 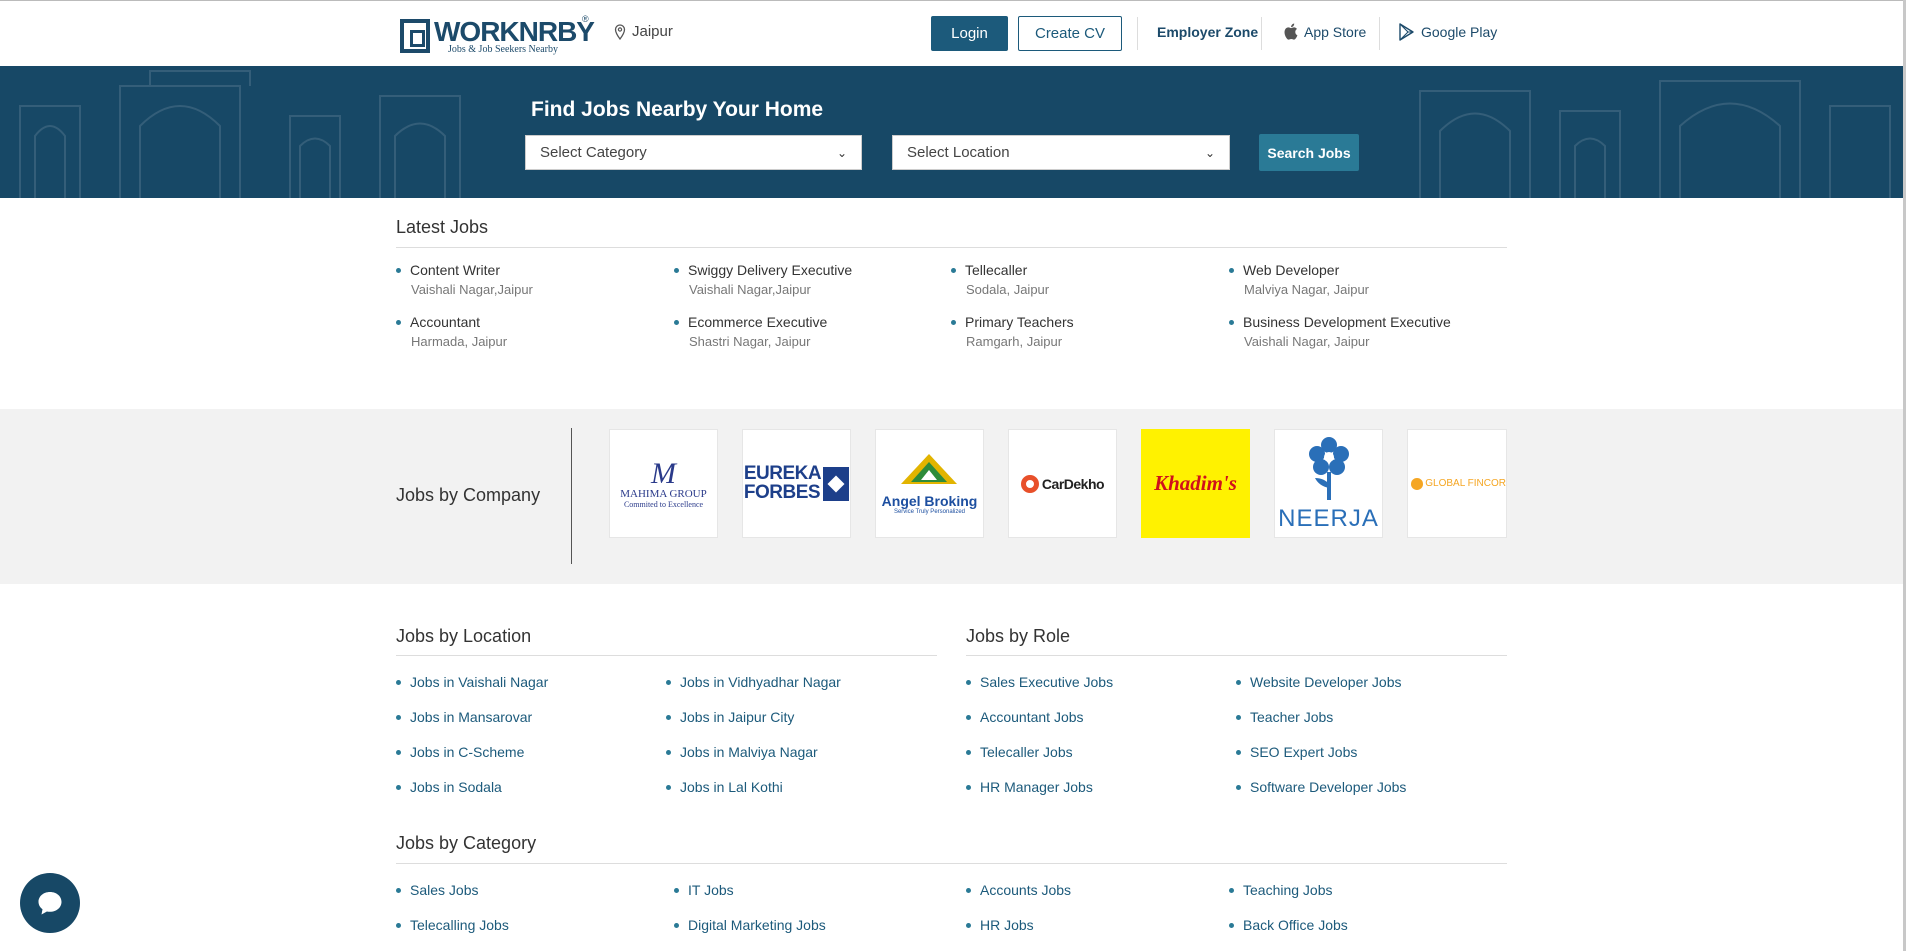 I want to click on google-play-link: Google Play, so click(x=1447, y=32).